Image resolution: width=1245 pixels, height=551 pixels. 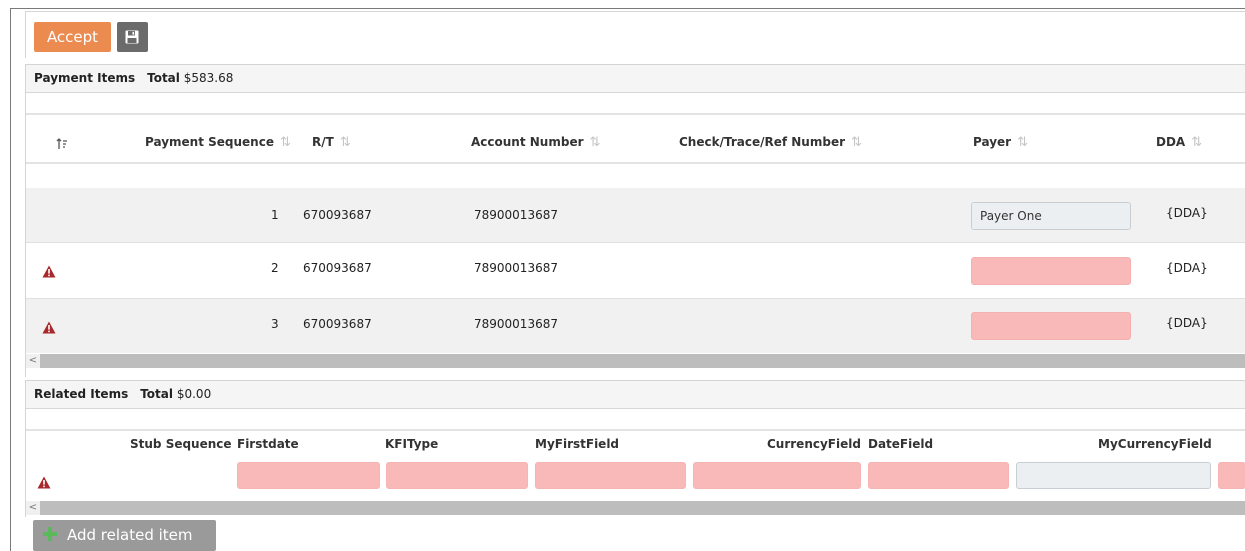 I want to click on myfirstfield-field, so click(x=610, y=475).